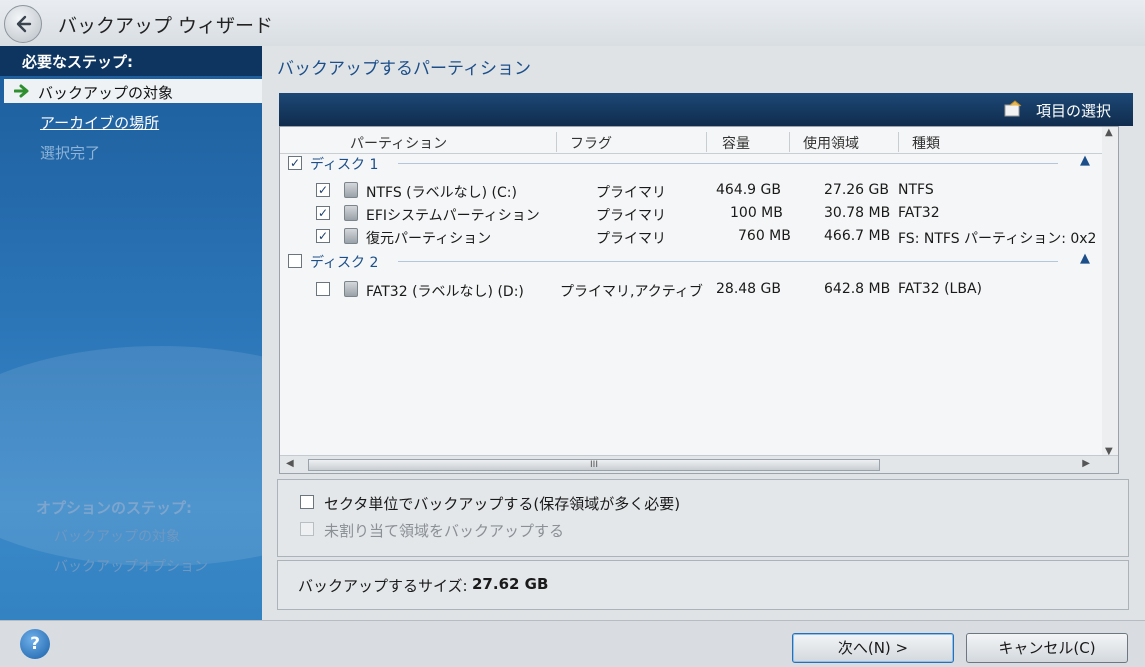 The width and height of the screenshot is (1145, 667). What do you see at coordinates (441, 193) in the screenshot?
I see `partition-name: NTFS (ラベルなし) (C:)` at bounding box center [441, 193].